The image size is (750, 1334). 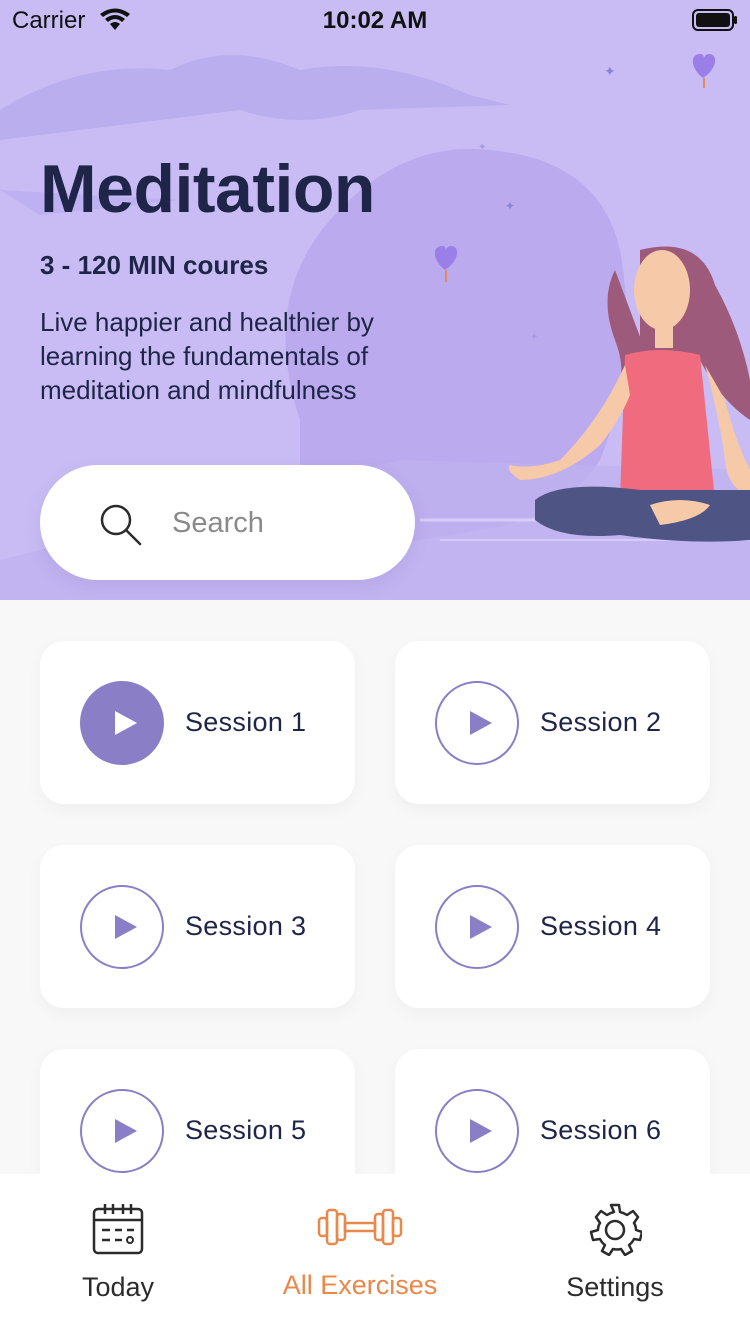 What do you see at coordinates (615, 1287) in the screenshot?
I see `tab-label: Settings` at bounding box center [615, 1287].